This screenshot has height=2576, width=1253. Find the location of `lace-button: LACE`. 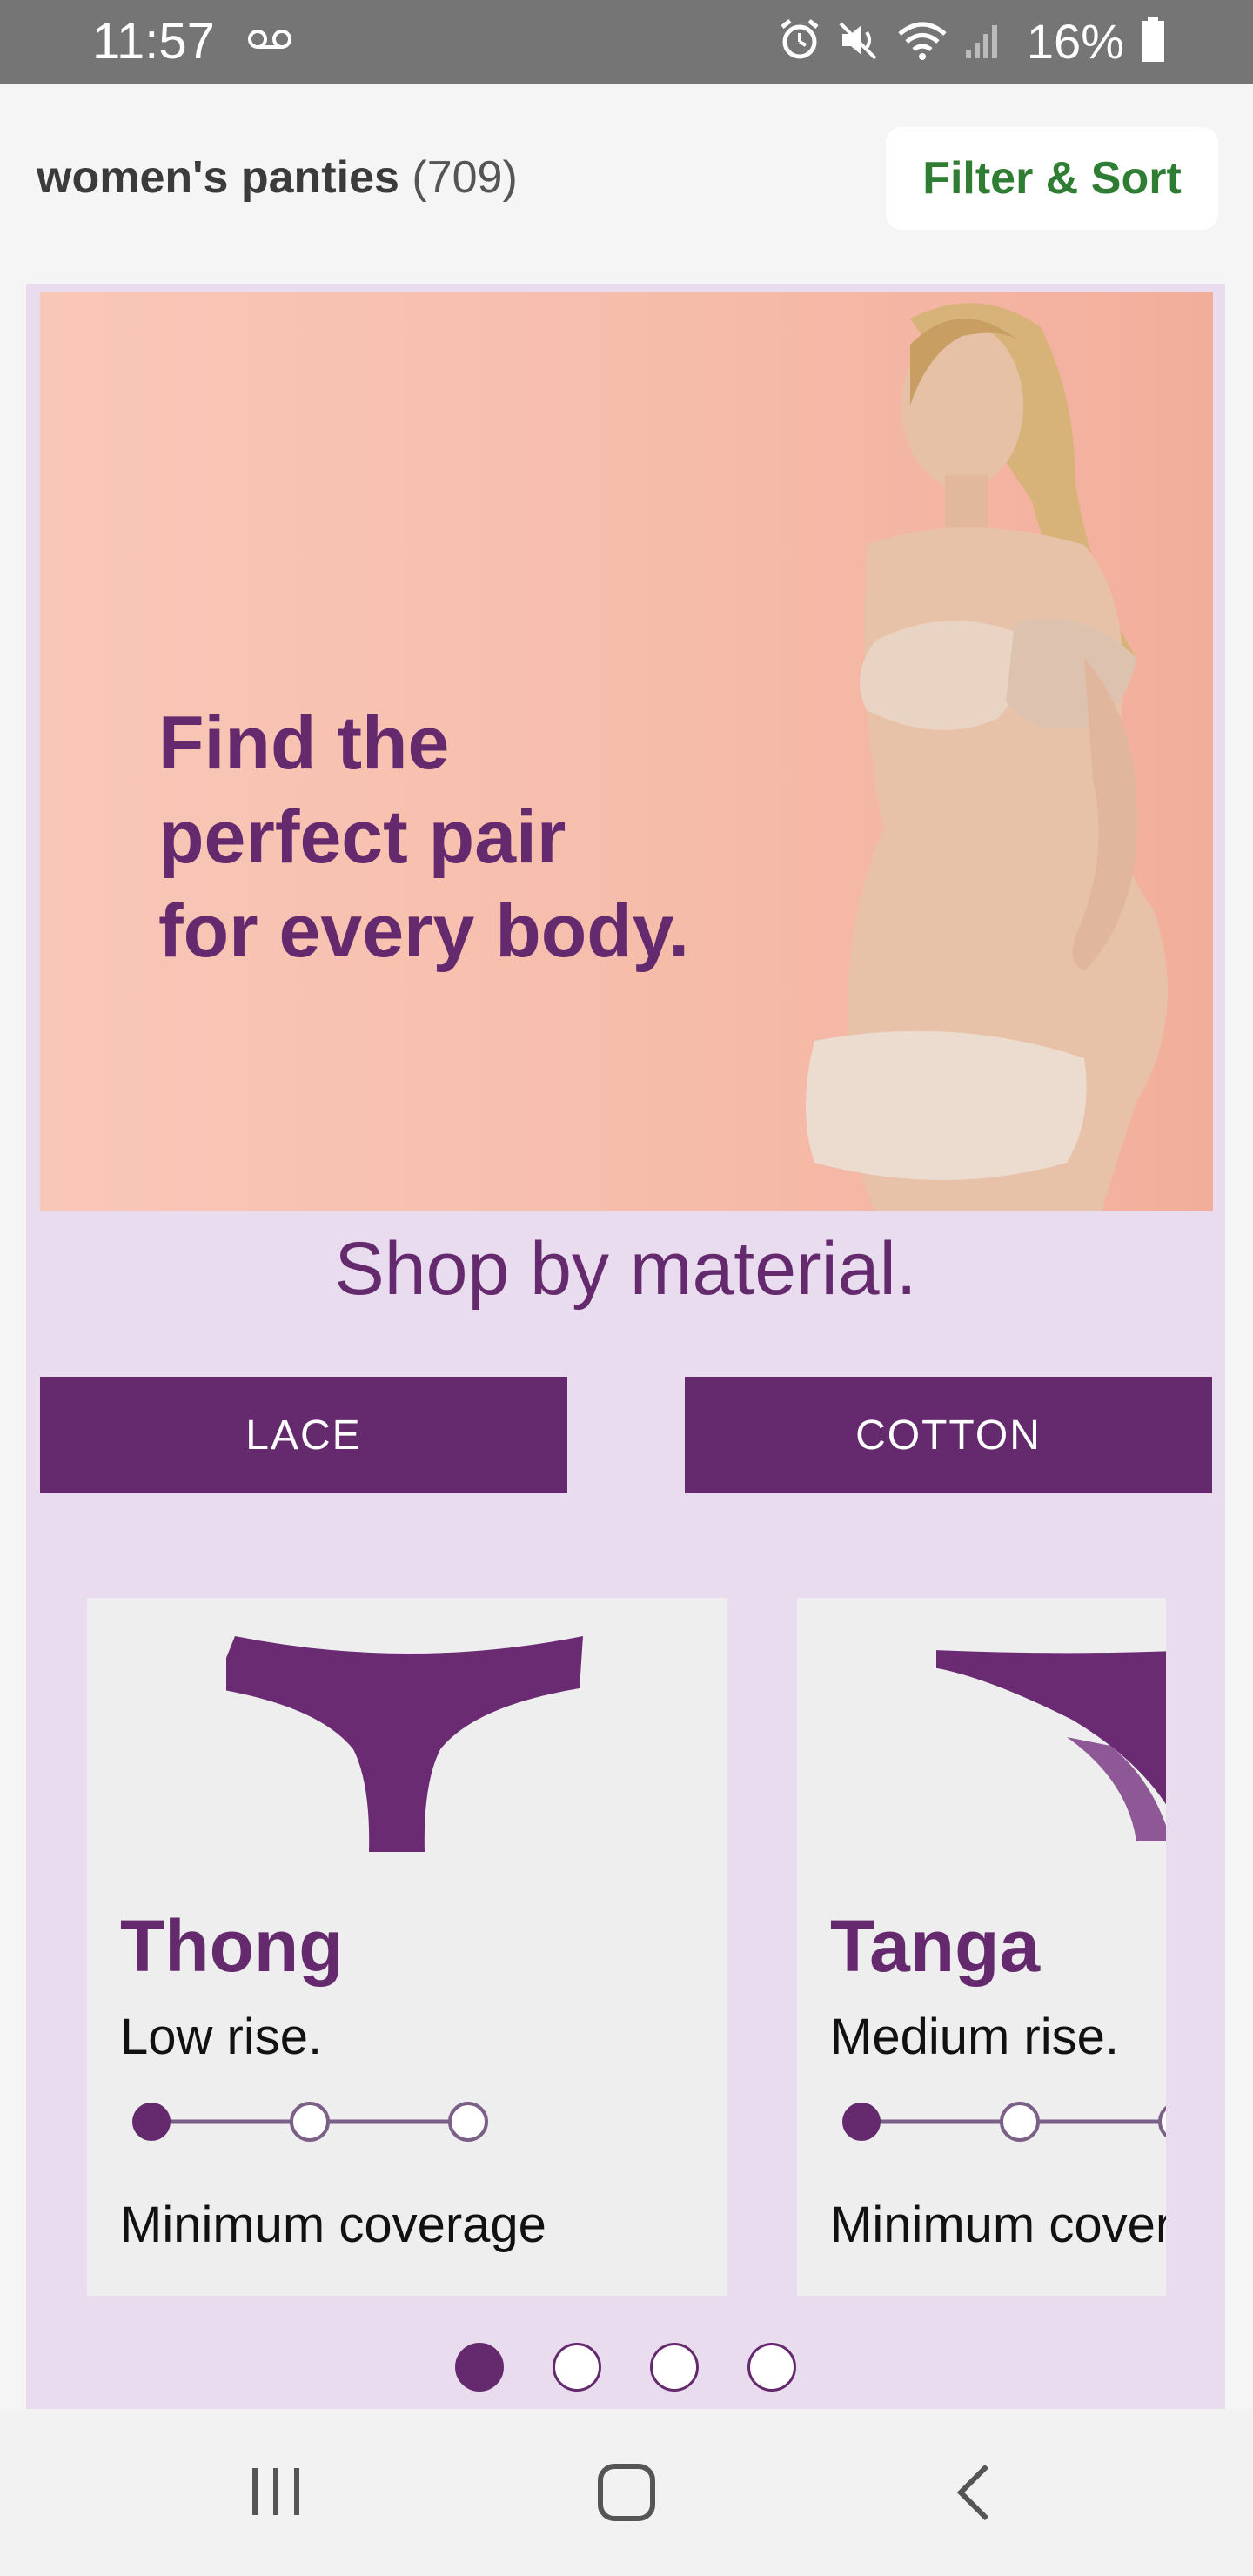

lace-button: LACE is located at coordinates (303, 1435).